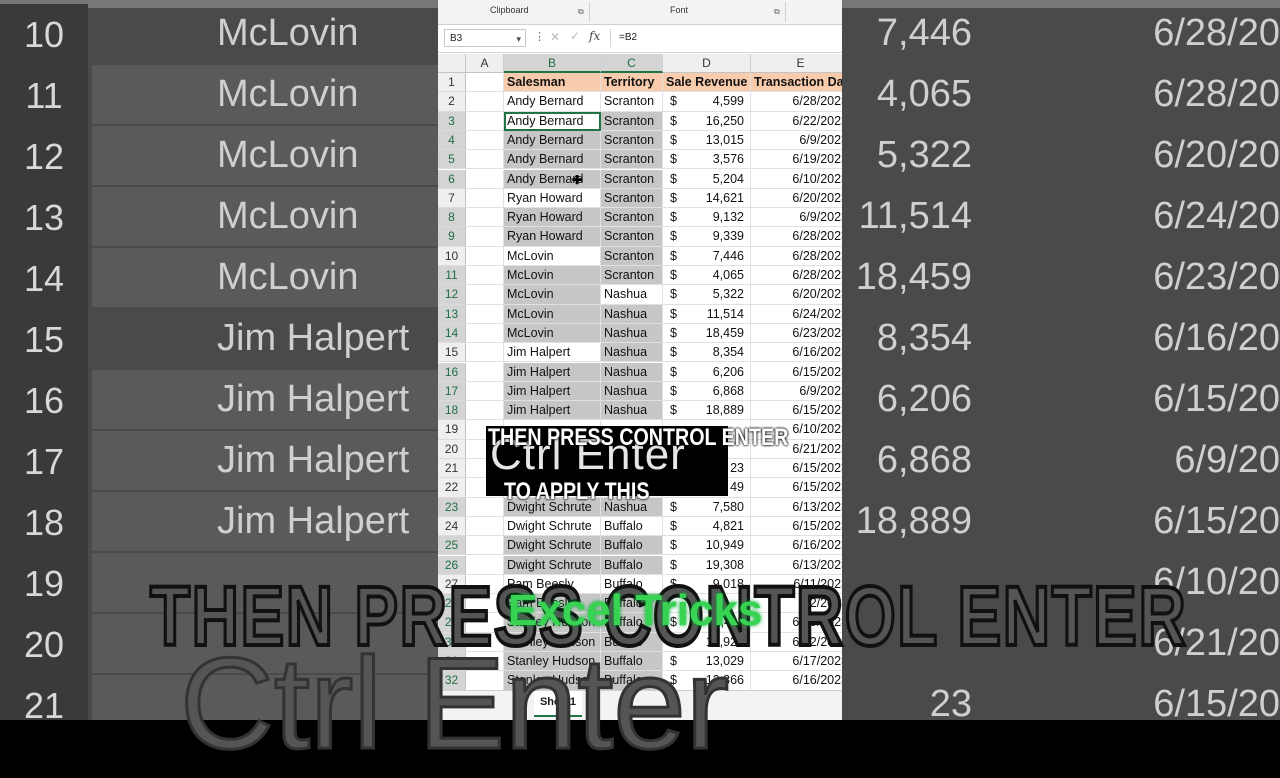 Image resolution: width=1280 pixels, height=778 pixels. I want to click on cell-revenue: $5,204, so click(707, 179).